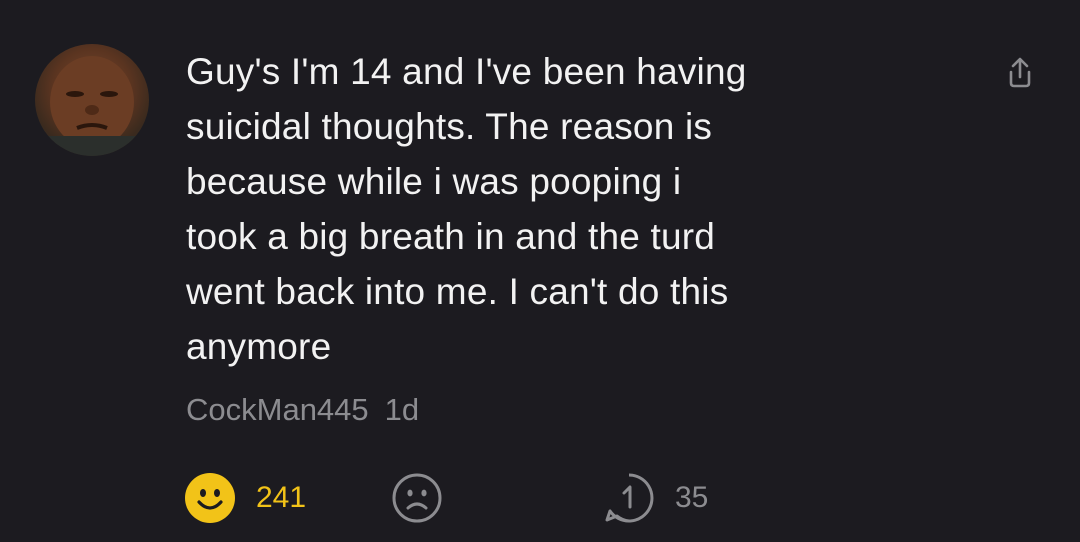 Image resolution: width=1080 pixels, height=542 pixels. I want to click on avatar, so click(92, 100).